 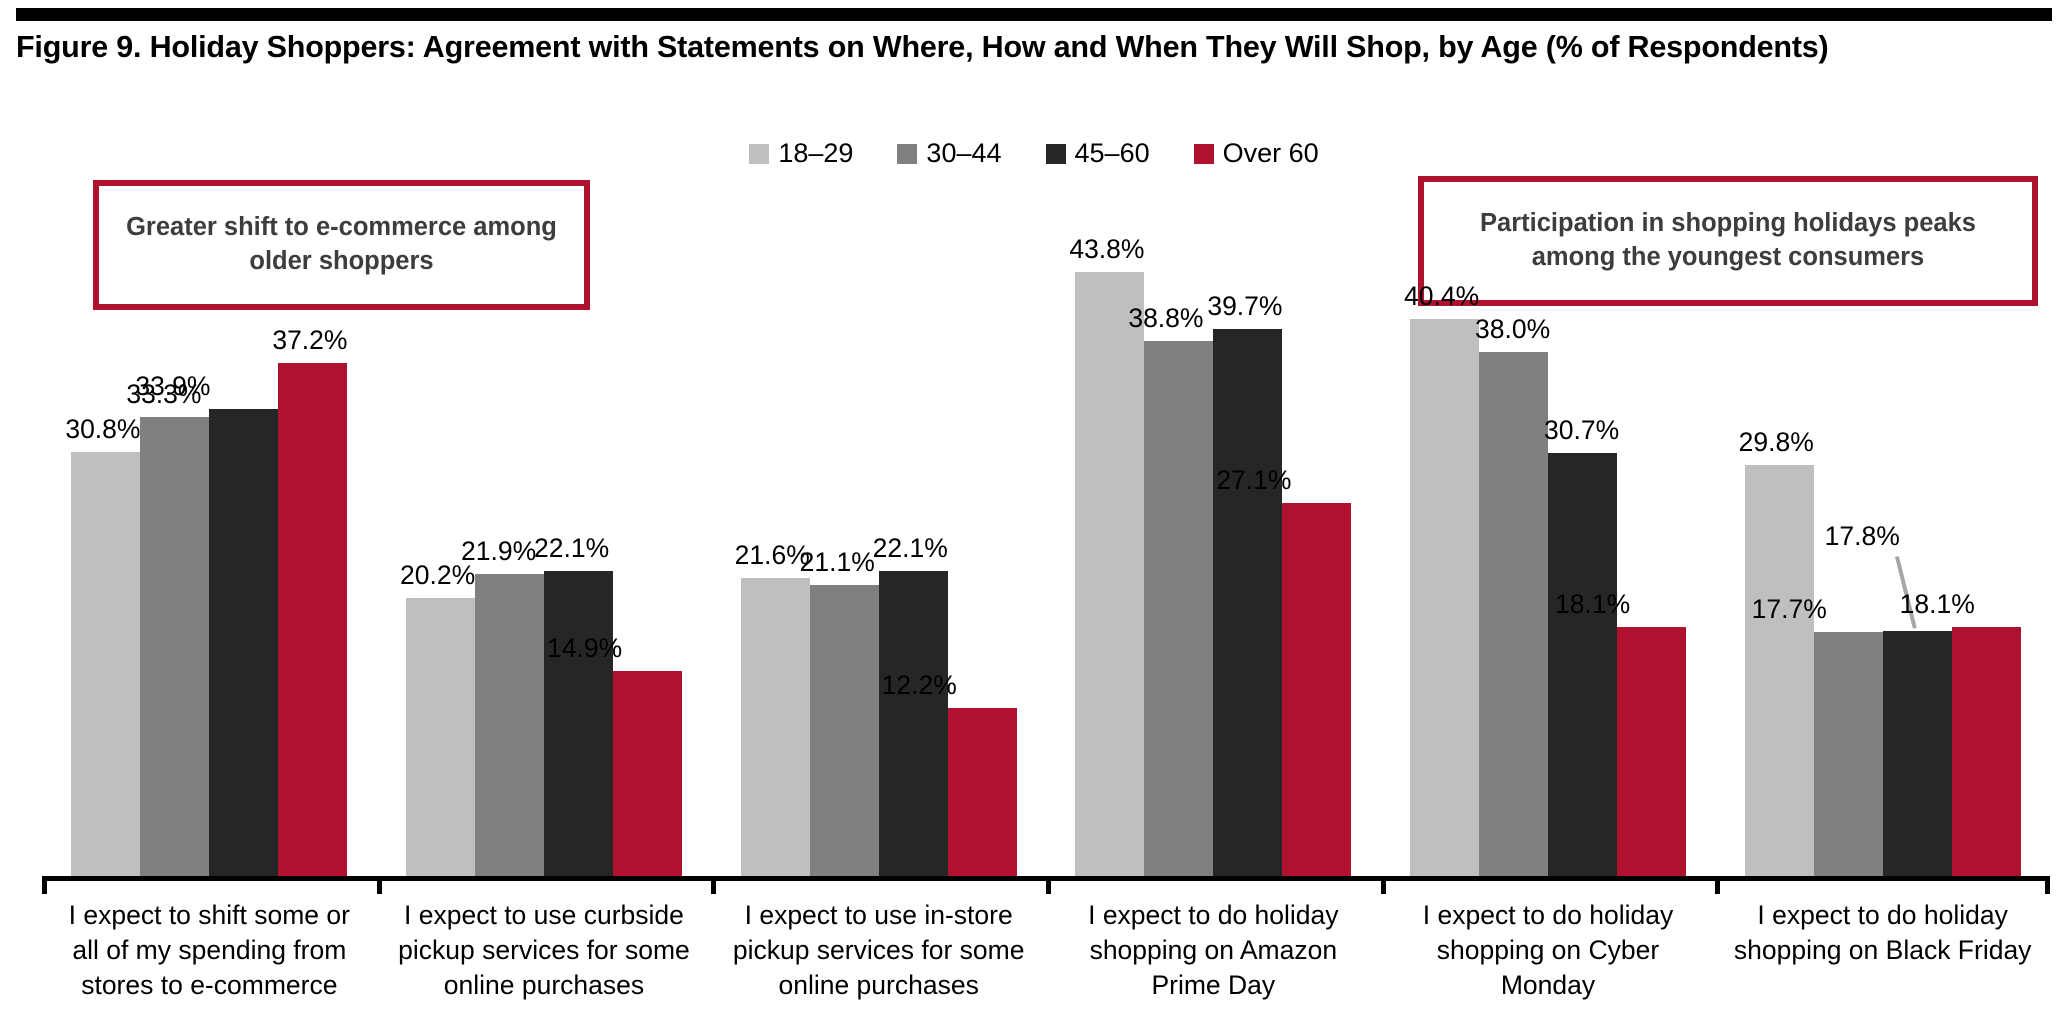 What do you see at coordinates (910, 548) in the screenshot?
I see `bar-value-label-g2-s2: 22.1%` at bounding box center [910, 548].